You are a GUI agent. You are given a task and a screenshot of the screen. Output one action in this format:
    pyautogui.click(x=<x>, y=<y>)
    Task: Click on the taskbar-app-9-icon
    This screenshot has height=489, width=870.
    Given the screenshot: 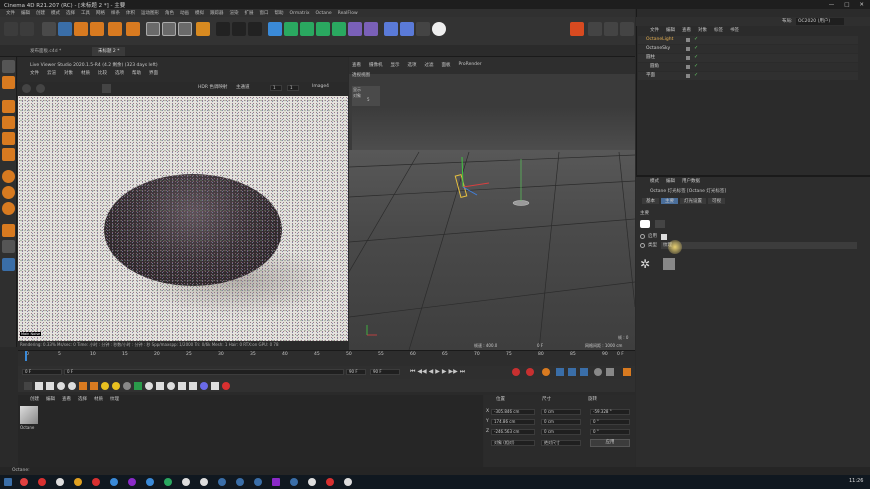 What is the action you would take?
    pyautogui.click(x=168, y=482)
    